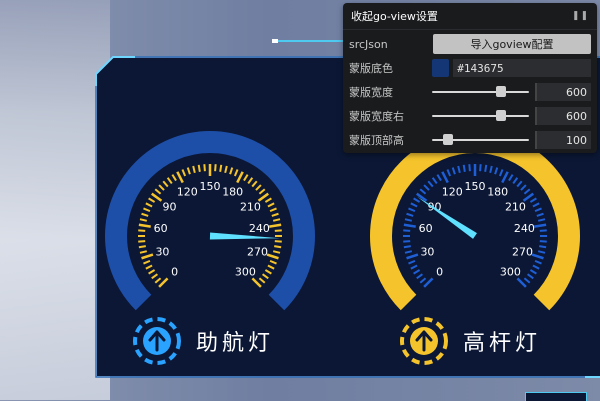 The image size is (600, 401). I want to click on import-goview-config-button: 导入goview配置, so click(512, 44).